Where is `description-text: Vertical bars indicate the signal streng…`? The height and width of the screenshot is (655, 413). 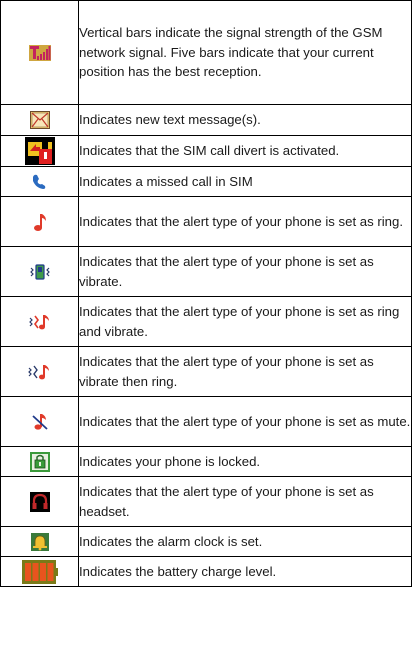
description-text: Vertical bars indicate the signal streng… is located at coordinates (245, 52).